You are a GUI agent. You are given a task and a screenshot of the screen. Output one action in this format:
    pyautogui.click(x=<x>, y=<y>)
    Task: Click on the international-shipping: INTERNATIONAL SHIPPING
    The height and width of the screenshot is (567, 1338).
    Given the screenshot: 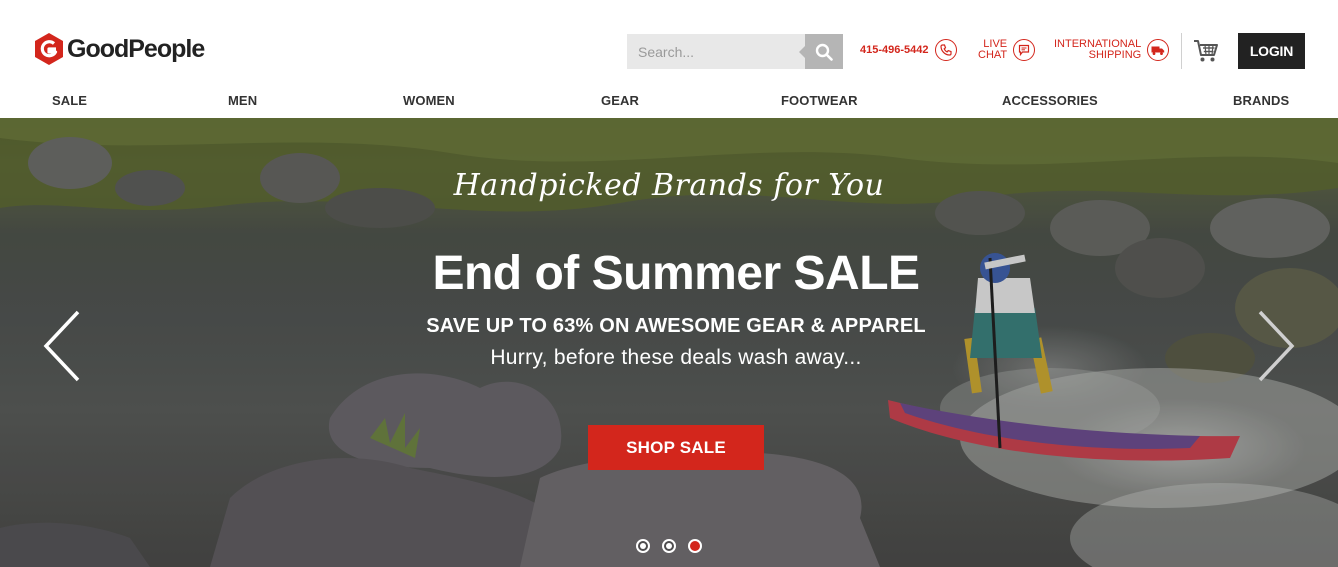 What is the action you would take?
    pyautogui.click(x=1112, y=50)
    